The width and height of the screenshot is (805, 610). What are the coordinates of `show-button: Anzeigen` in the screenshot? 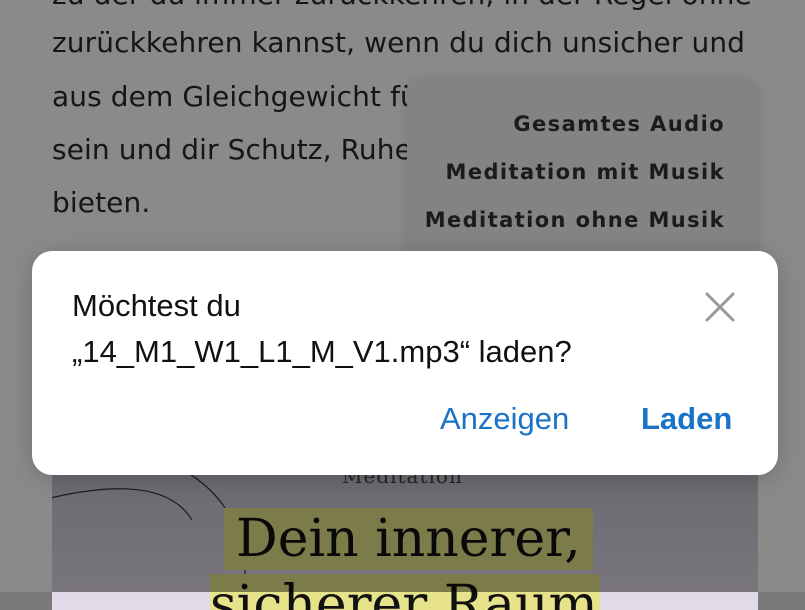 It's located at (504, 419).